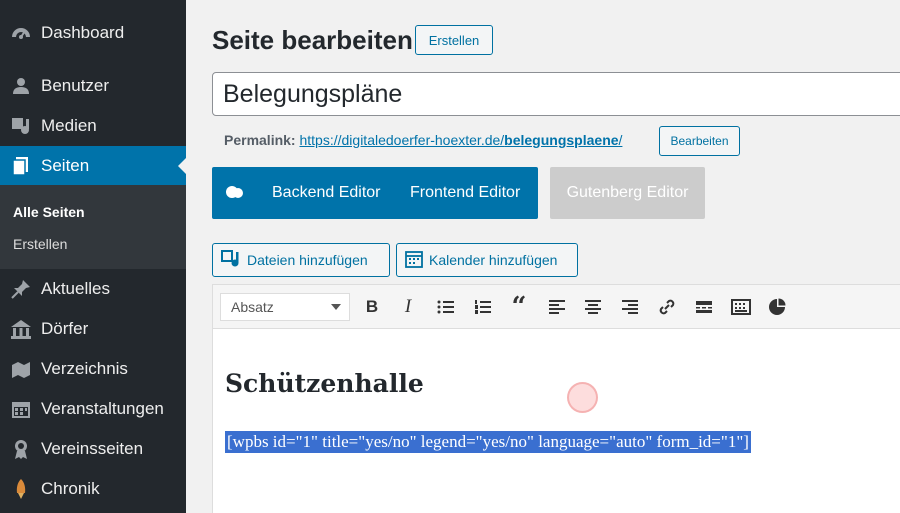 This screenshot has width=900, height=513. I want to click on sidebar-item-label: Aktuelles, so click(75, 288).